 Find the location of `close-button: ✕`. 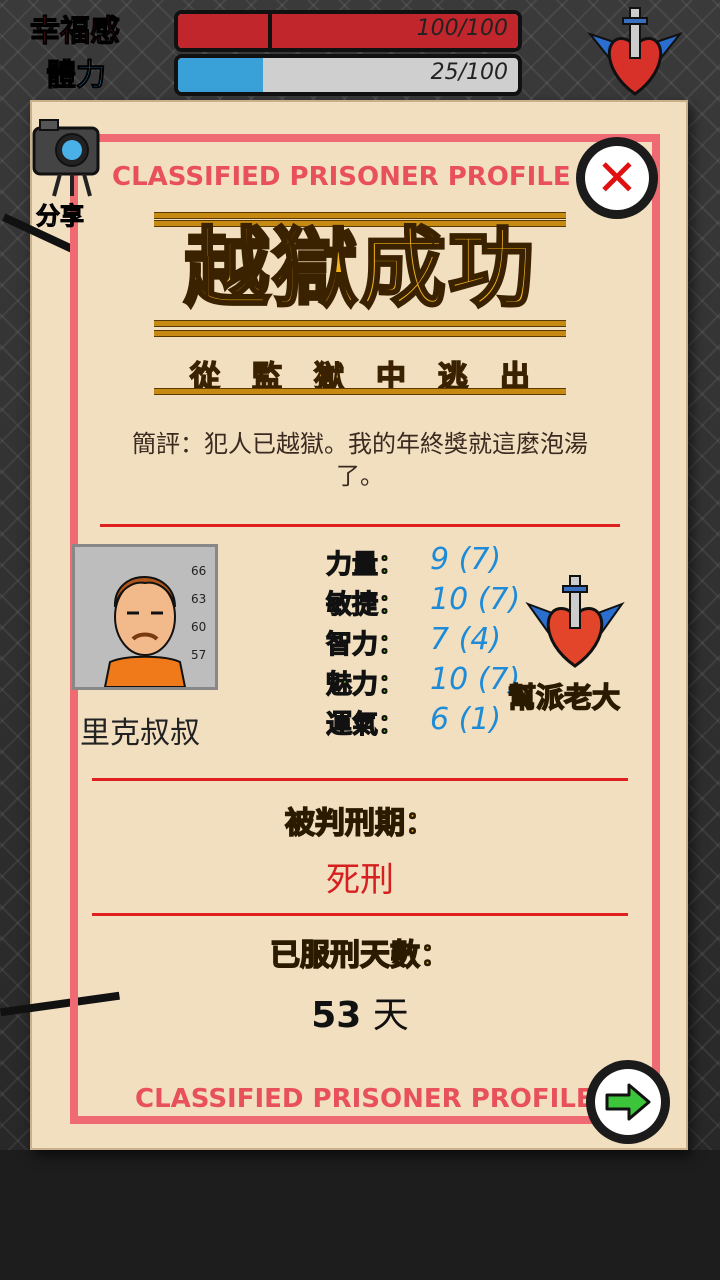

close-button: ✕ is located at coordinates (617, 178).